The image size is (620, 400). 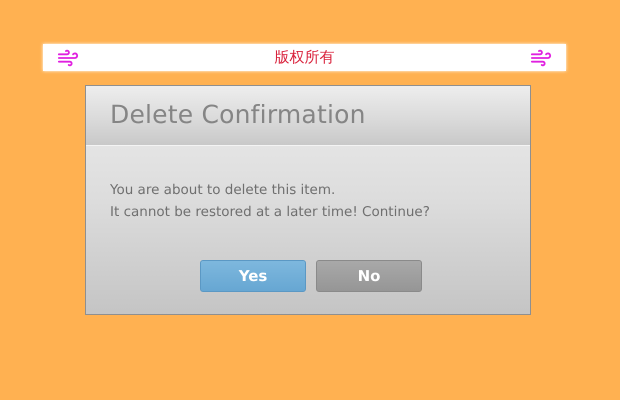 What do you see at coordinates (238, 114) in the screenshot?
I see `dialog-title: Delete Confirmation` at bounding box center [238, 114].